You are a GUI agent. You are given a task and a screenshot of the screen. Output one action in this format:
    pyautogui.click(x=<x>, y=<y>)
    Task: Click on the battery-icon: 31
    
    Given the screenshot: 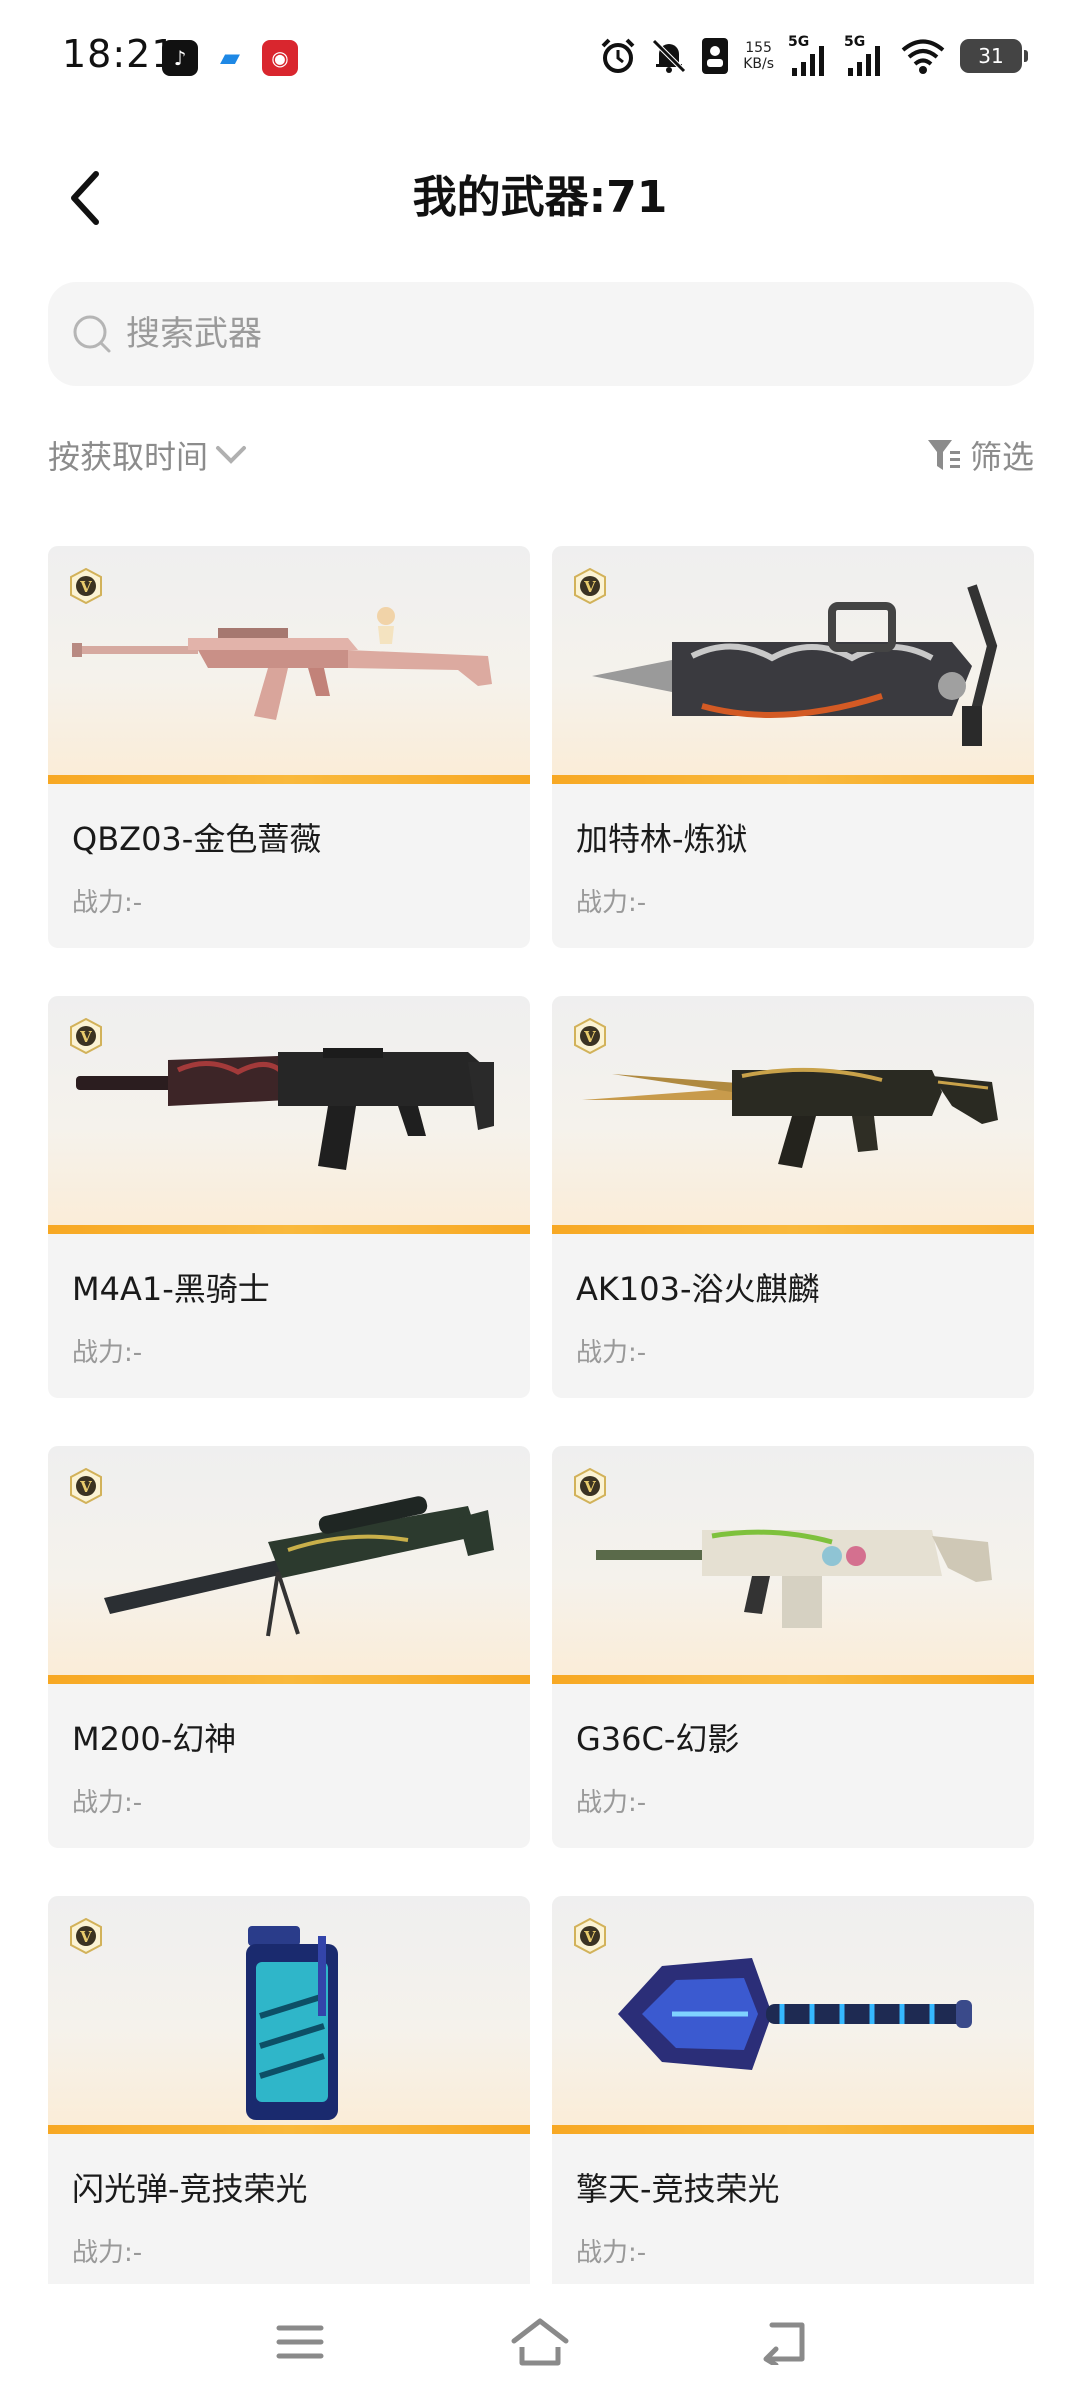 What is the action you would take?
    pyautogui.click(x=994, y=56)
    